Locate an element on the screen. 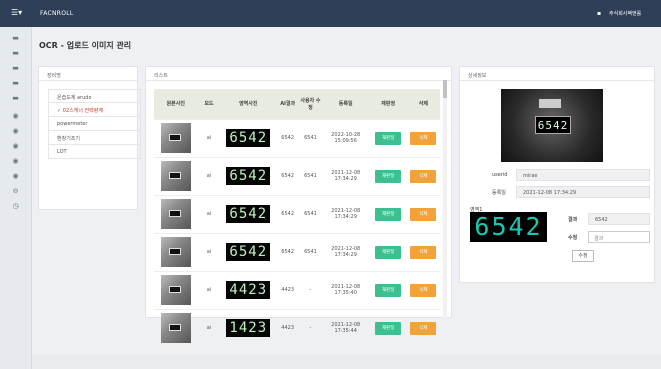 This screenshot has width=661, height=369. col-user-edit: 사용자 수정 is located at coordinates (310, 104).